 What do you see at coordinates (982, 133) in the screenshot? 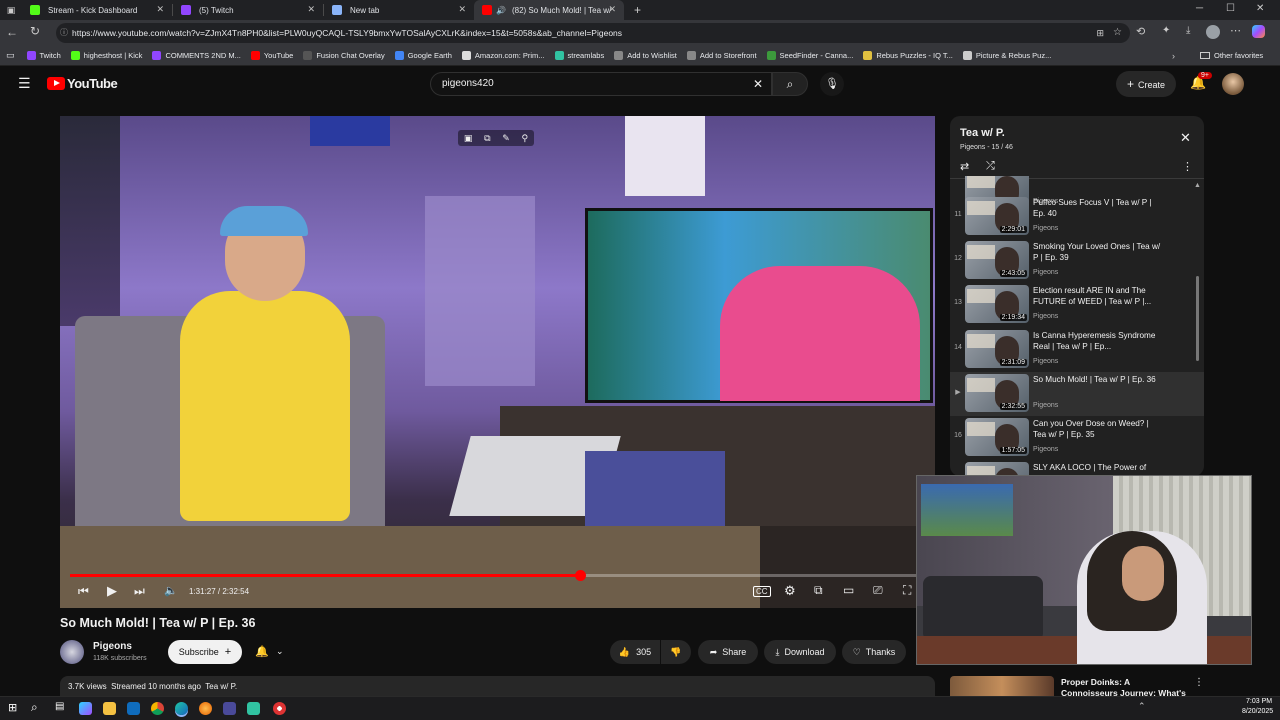
I see `playlist-title: Tea w/ P.` at bounding box center [982, 133].